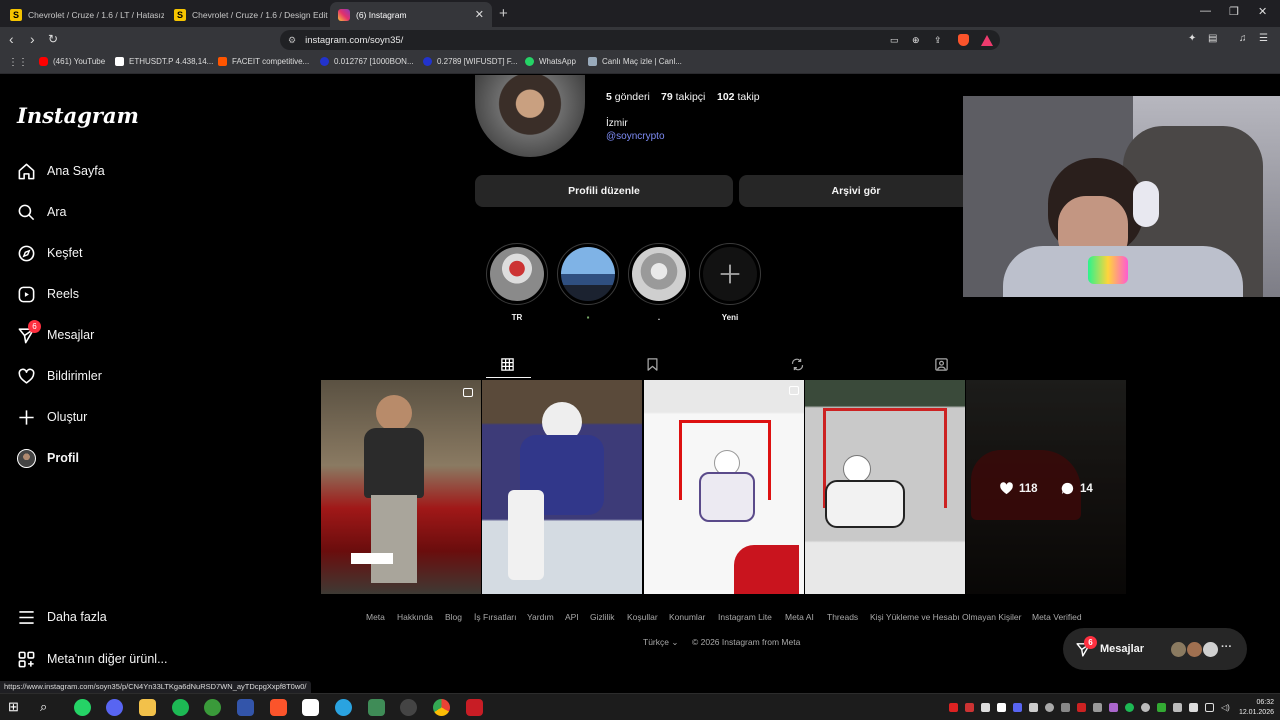  I want to click on messages-float-button: 6 Mesajlar ···, so click(1155, 649).